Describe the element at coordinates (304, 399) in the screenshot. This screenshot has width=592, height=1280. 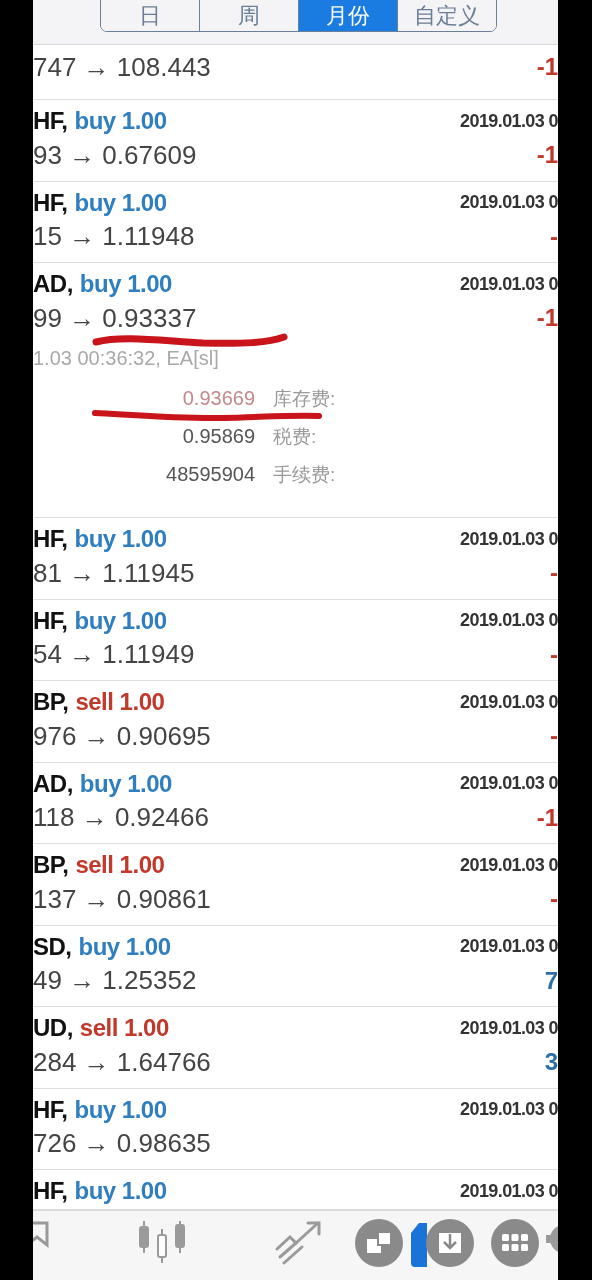
I see `detail-label: 库存费:` at that location.